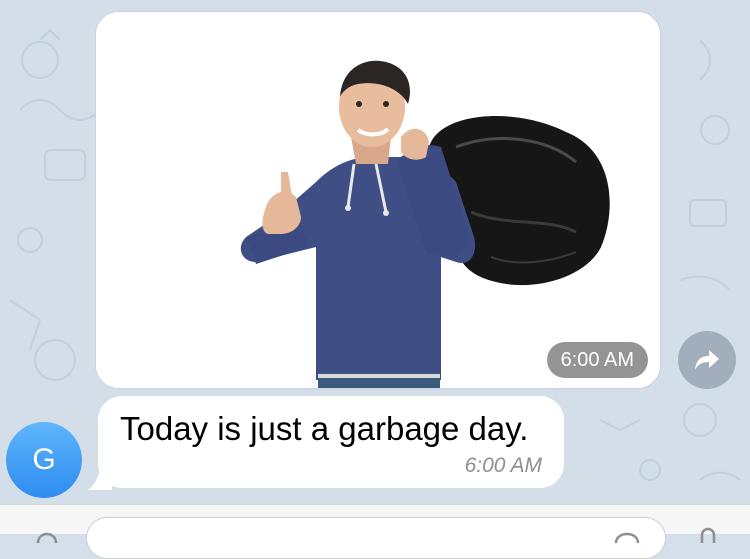 This screenshot has height=559, width=750. What do you see at coordinates (376, 538) in the screenshot?
I see `message-input` at bounding box center [376, 538].